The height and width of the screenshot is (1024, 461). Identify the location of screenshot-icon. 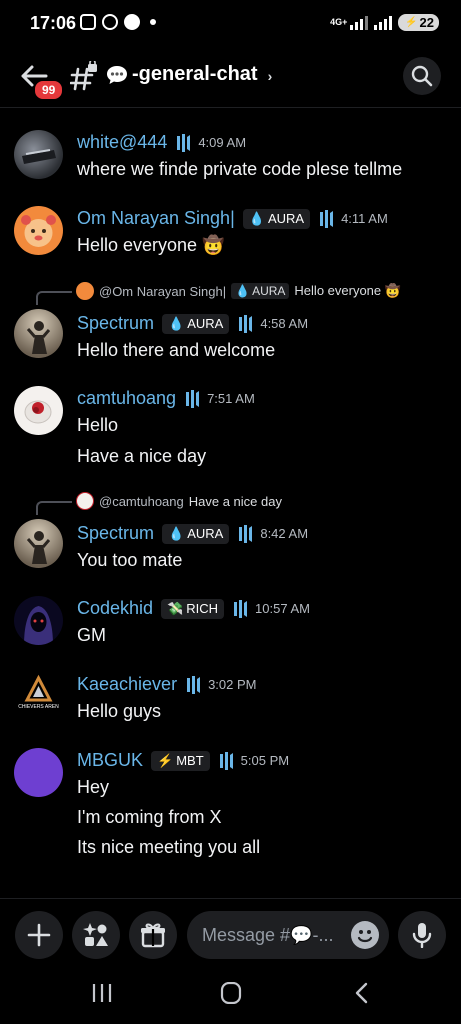
(88, 22).